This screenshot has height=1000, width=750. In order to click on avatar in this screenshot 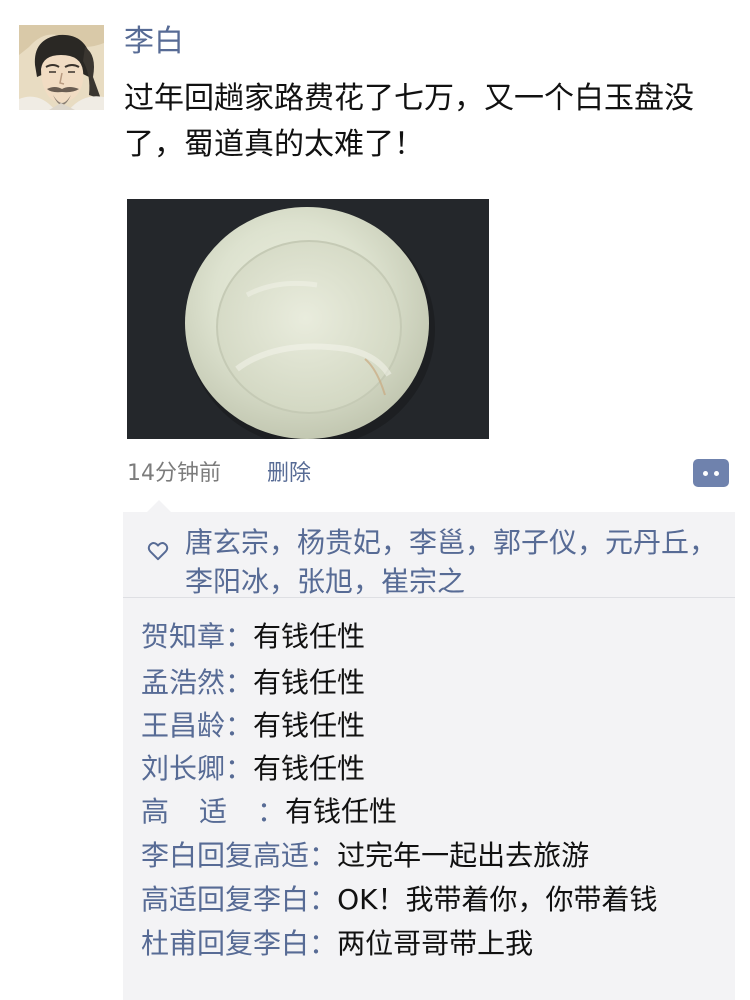, I will do `click(61, 67)`.